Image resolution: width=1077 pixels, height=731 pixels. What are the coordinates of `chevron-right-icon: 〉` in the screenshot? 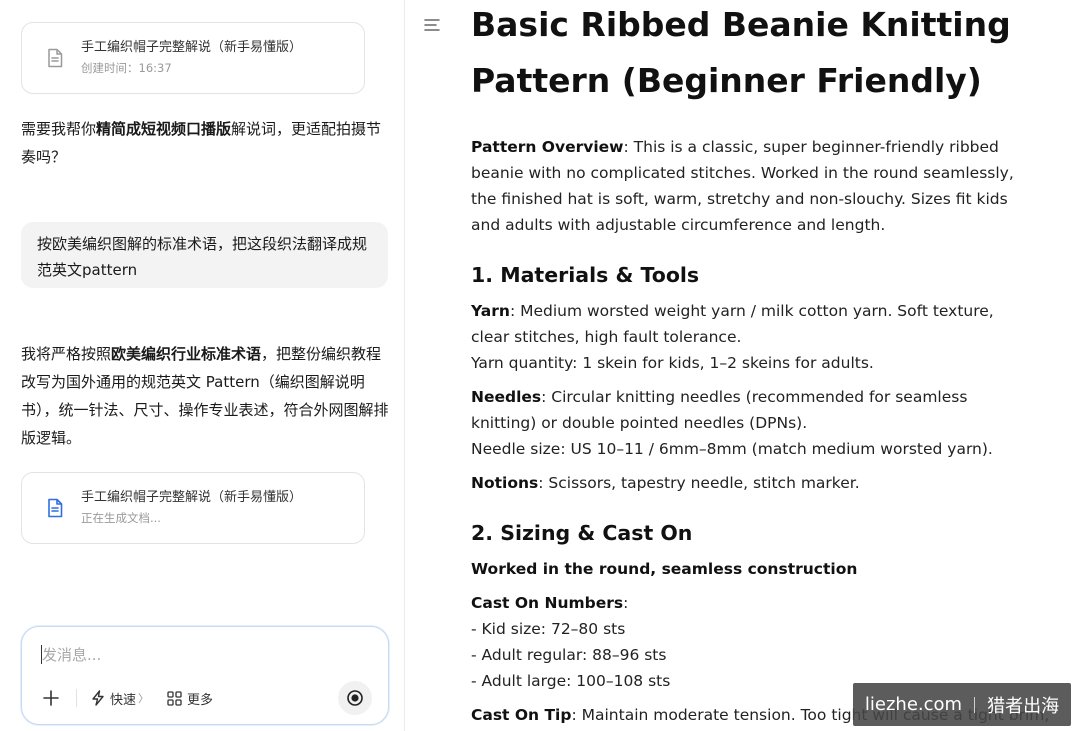 It's located at (144, 698).